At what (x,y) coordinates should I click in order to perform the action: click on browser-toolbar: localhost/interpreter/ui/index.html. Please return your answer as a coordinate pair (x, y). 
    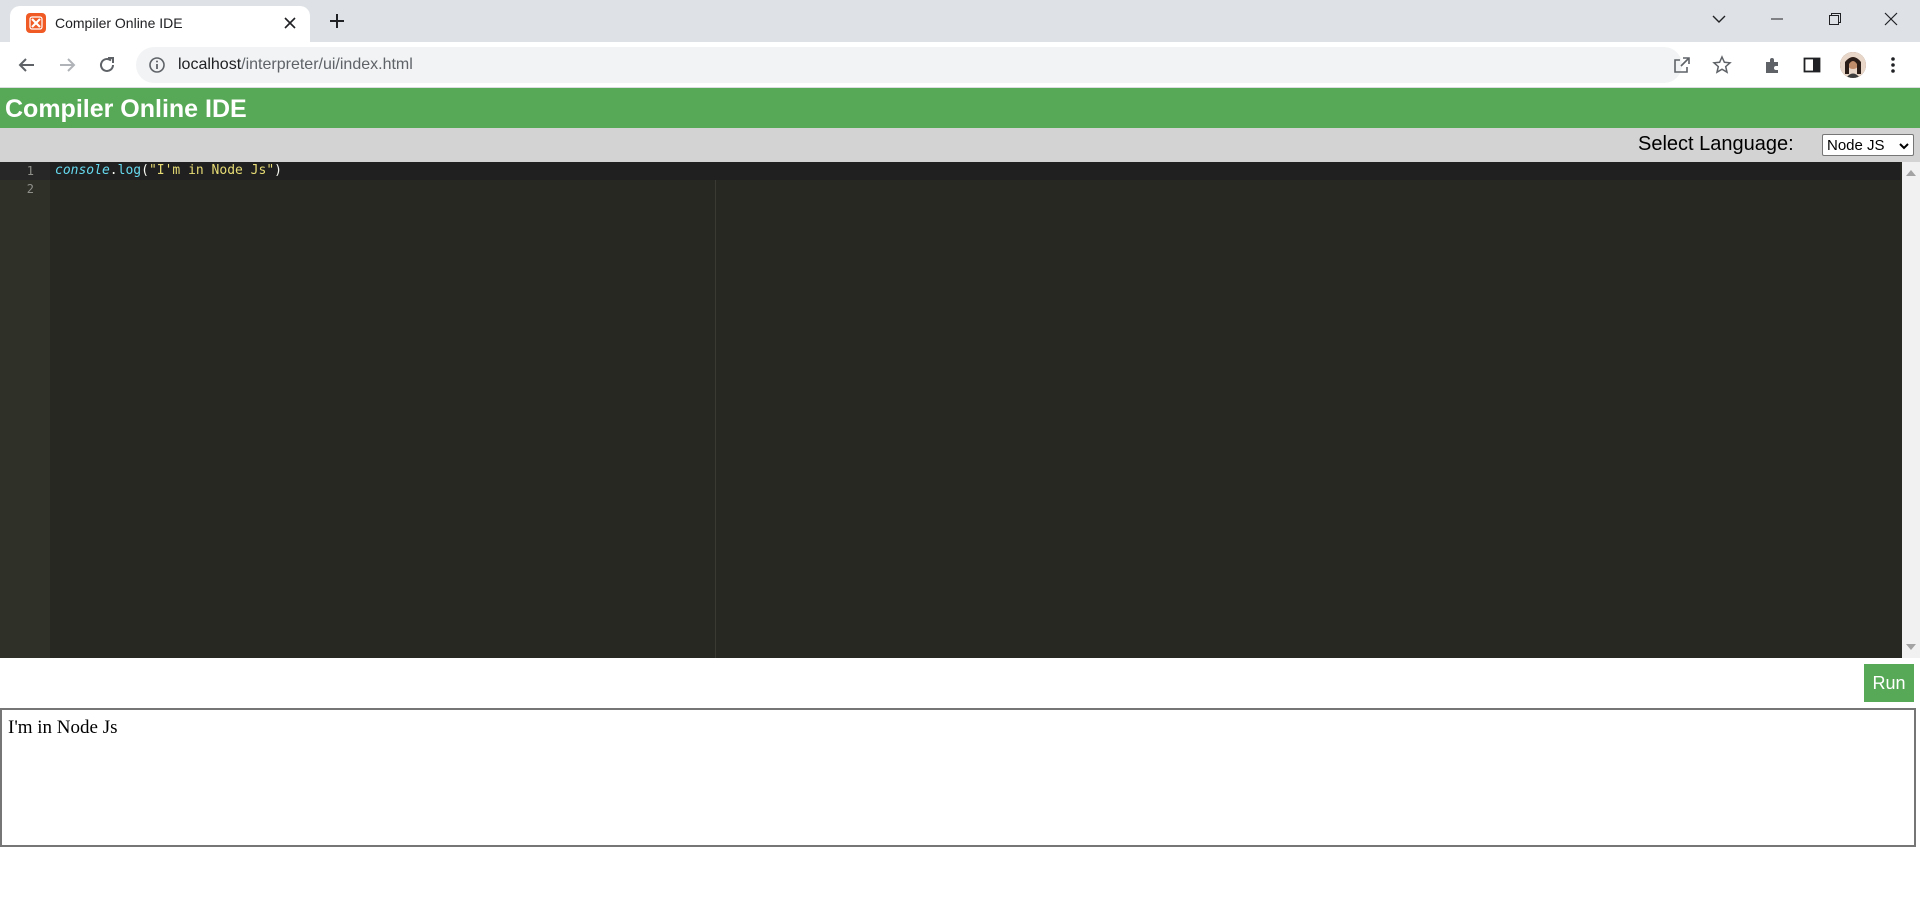
    Looking at the image, I should click on (960, 65).